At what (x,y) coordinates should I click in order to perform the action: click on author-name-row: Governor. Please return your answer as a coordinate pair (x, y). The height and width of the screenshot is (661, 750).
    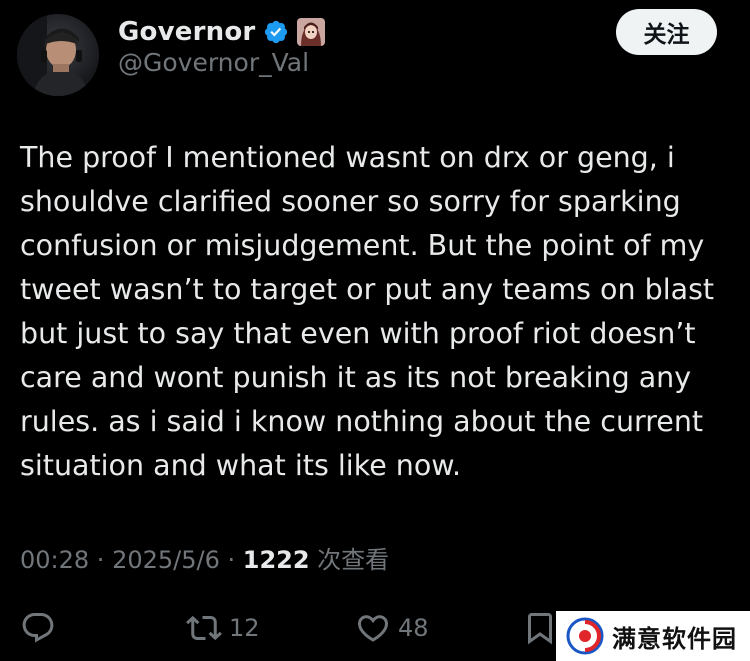
    Looking at the image, I should click on (222, 32).